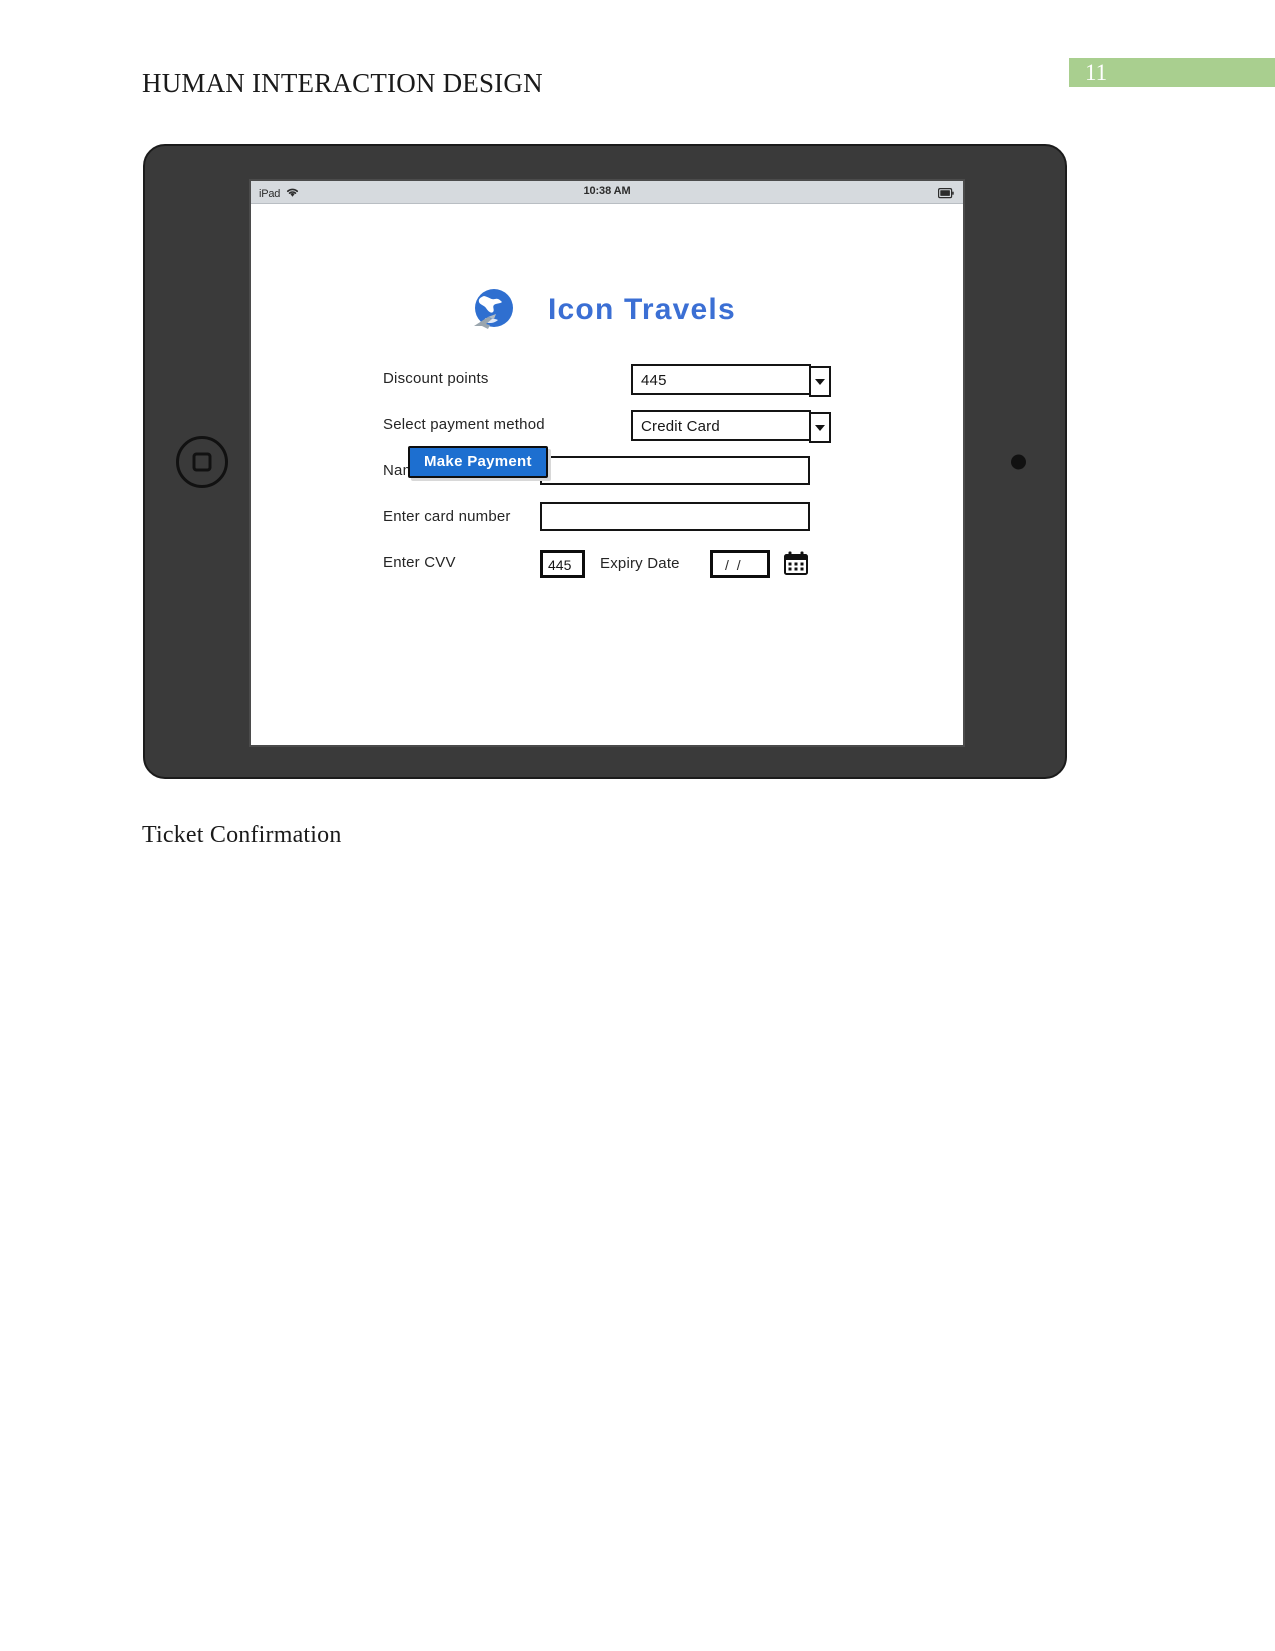 This screenshot has width=1275, height=1651. I want to click on status-bar-right, so click(946, 195).